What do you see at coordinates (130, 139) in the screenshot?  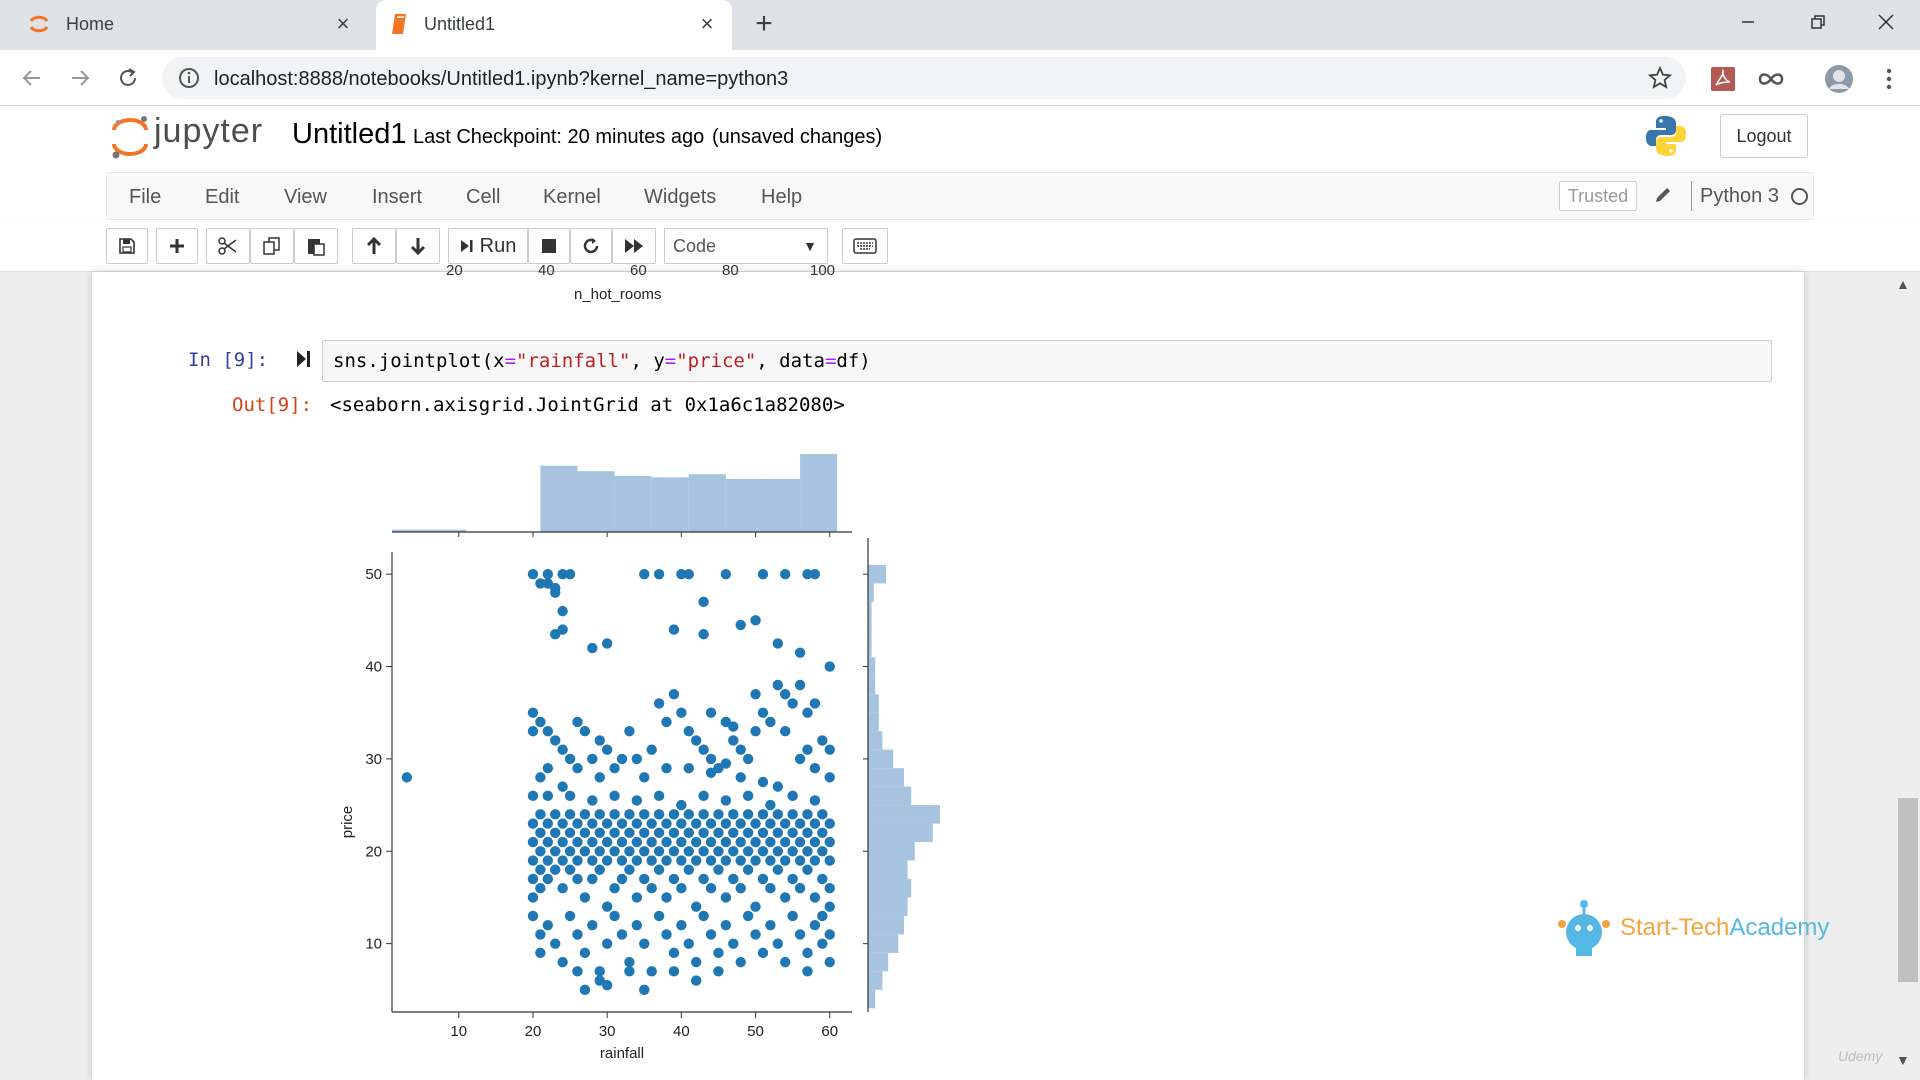 I see `jupyter-logo-icon` at bounding box center [130, 139].